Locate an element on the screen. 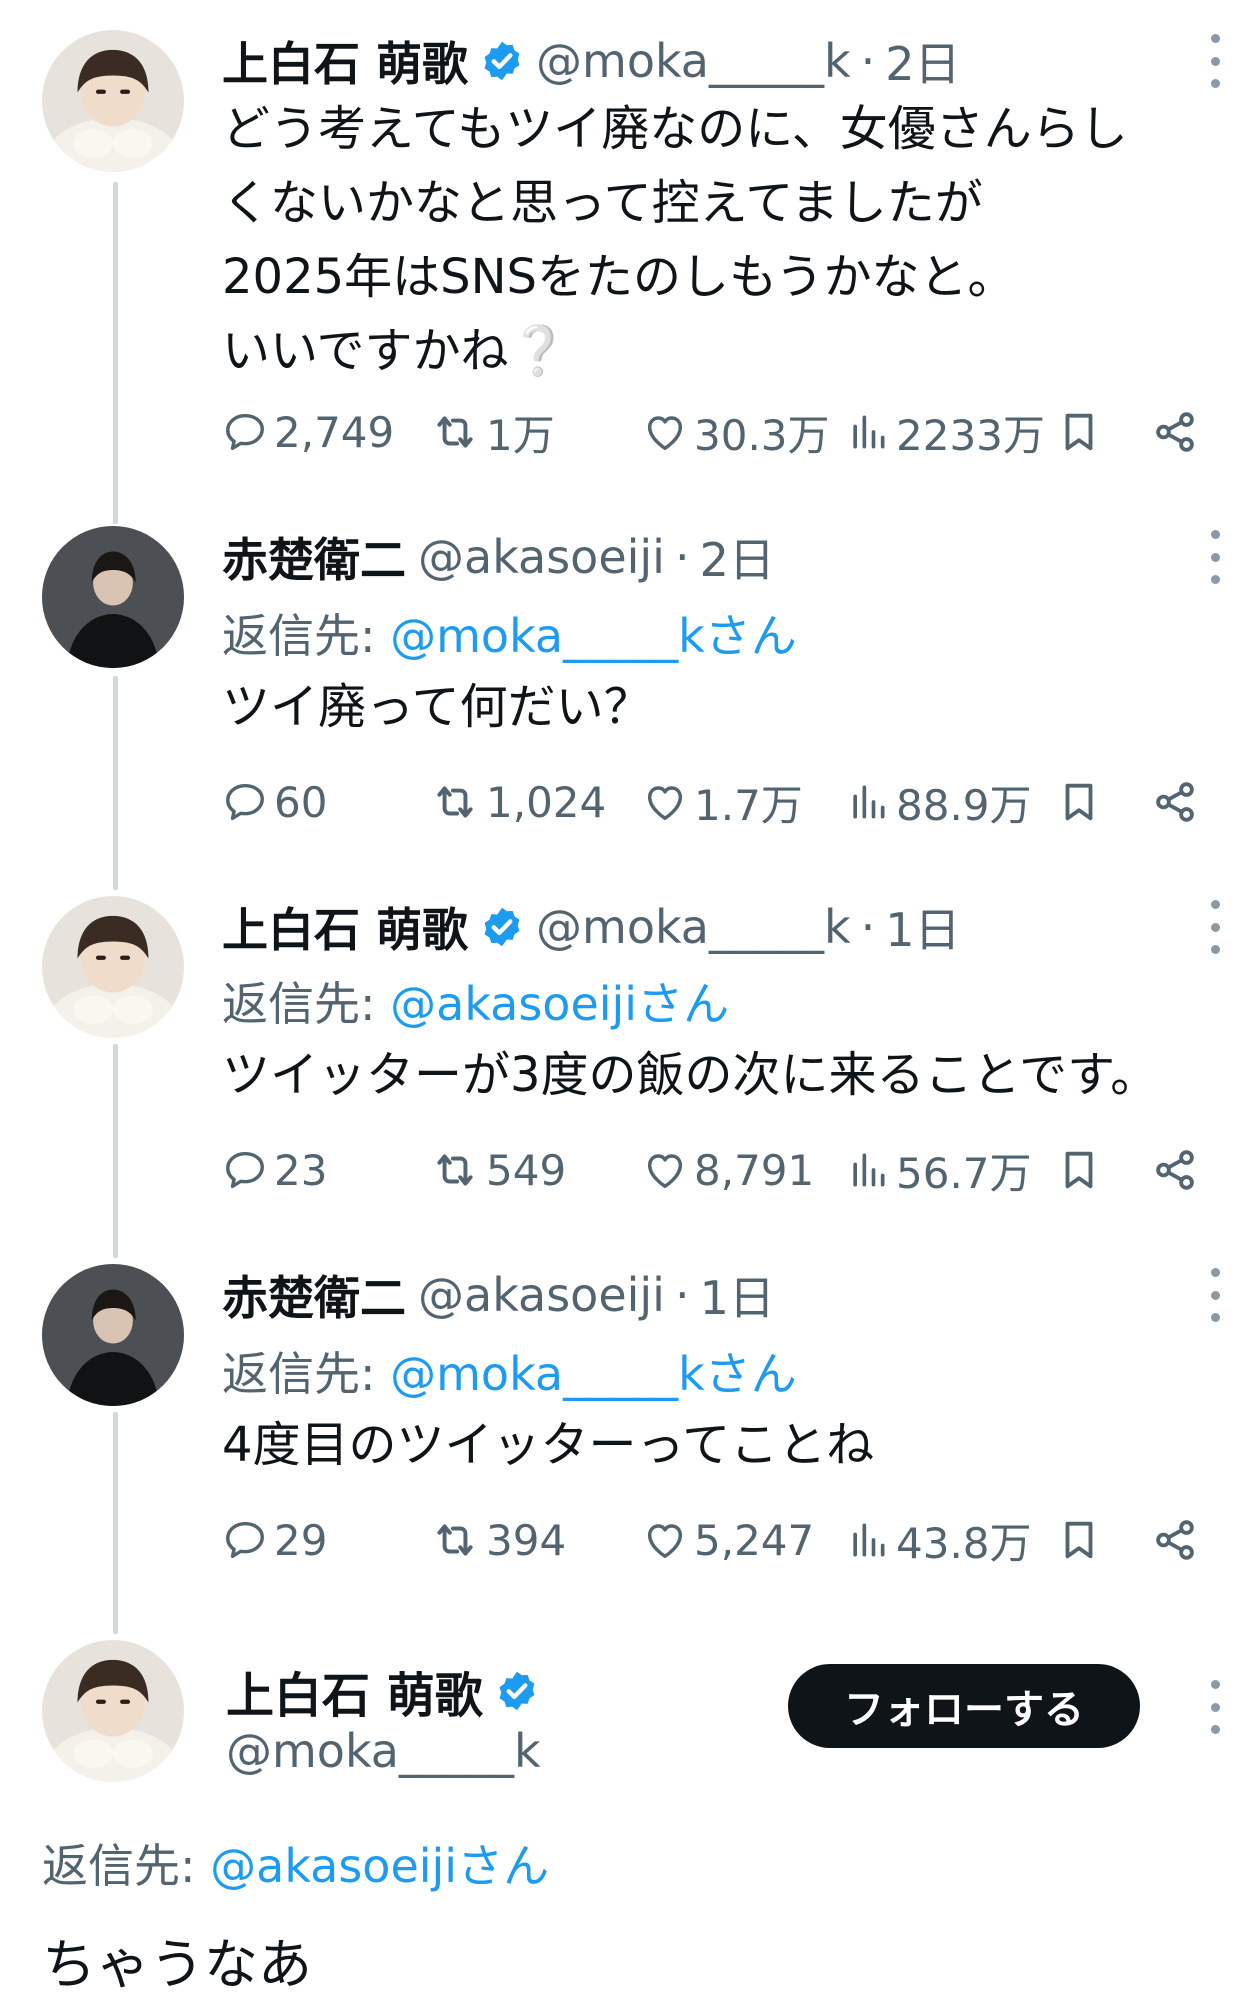 The height and width of the screenshot is (2000, 1249). retweet-button: 1,024 is located at coordinates (518, 802).